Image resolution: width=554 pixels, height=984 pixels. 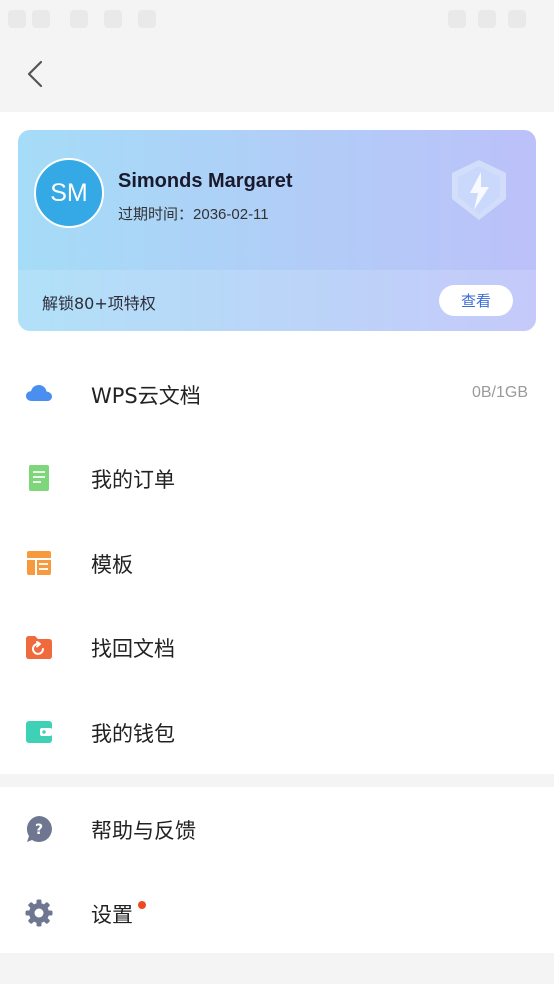 I want to click on menu-label: 帮助与反馈, so click(x=143, y=831).